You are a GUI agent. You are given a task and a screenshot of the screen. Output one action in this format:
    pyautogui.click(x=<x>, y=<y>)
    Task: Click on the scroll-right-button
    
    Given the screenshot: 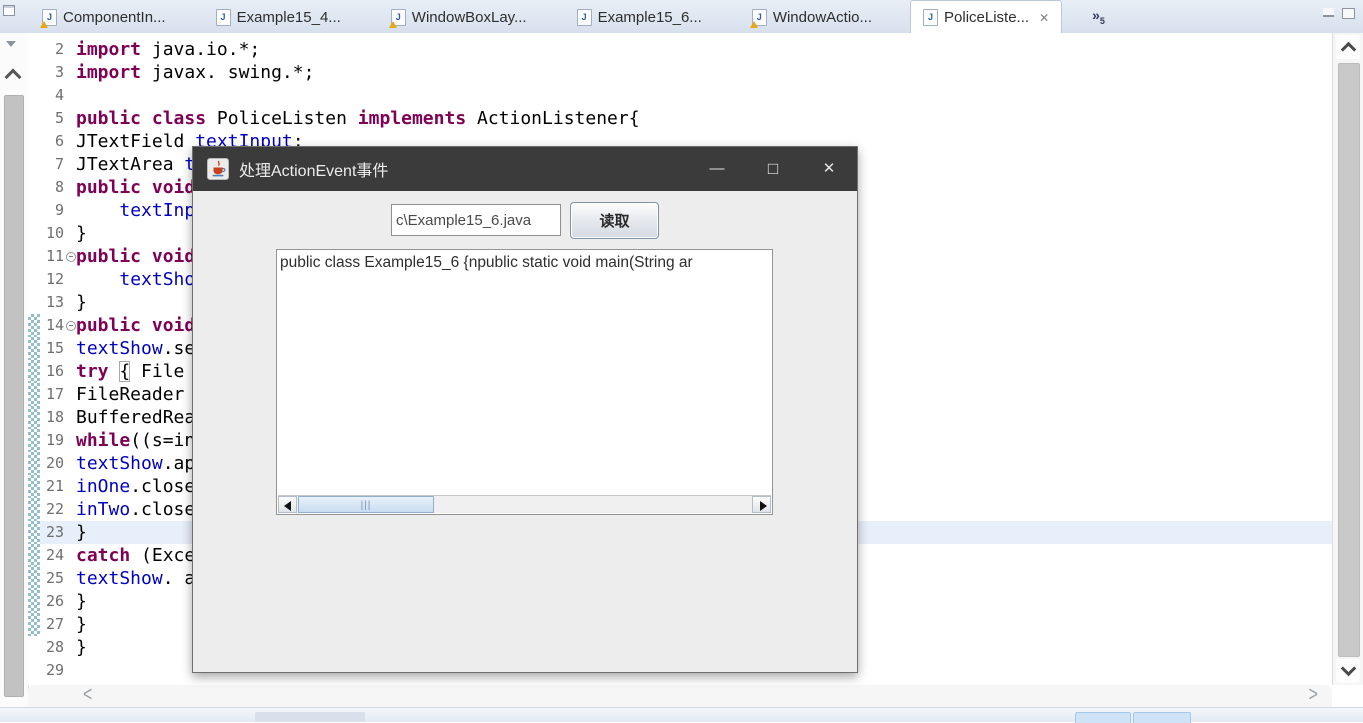 What is the action you would take?
    pyautogui.click(x=761, y=504)
    